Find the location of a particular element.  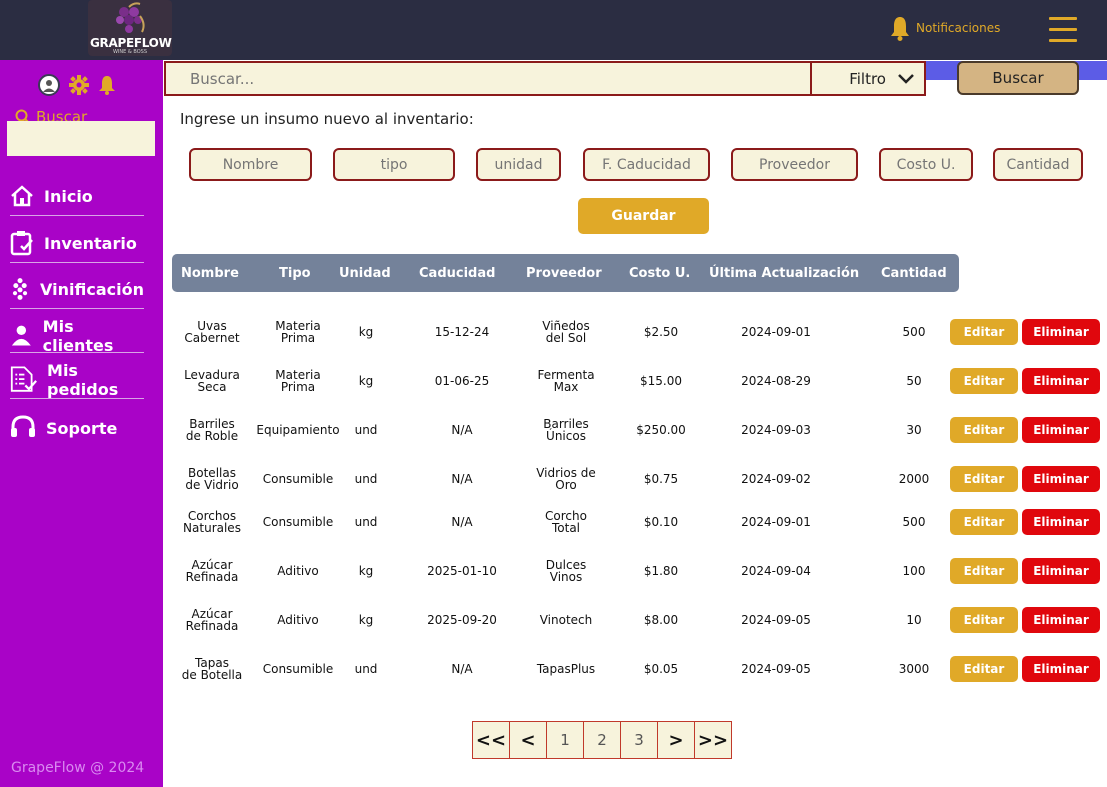

cantidad-field is located at coordinates (1038, 164).